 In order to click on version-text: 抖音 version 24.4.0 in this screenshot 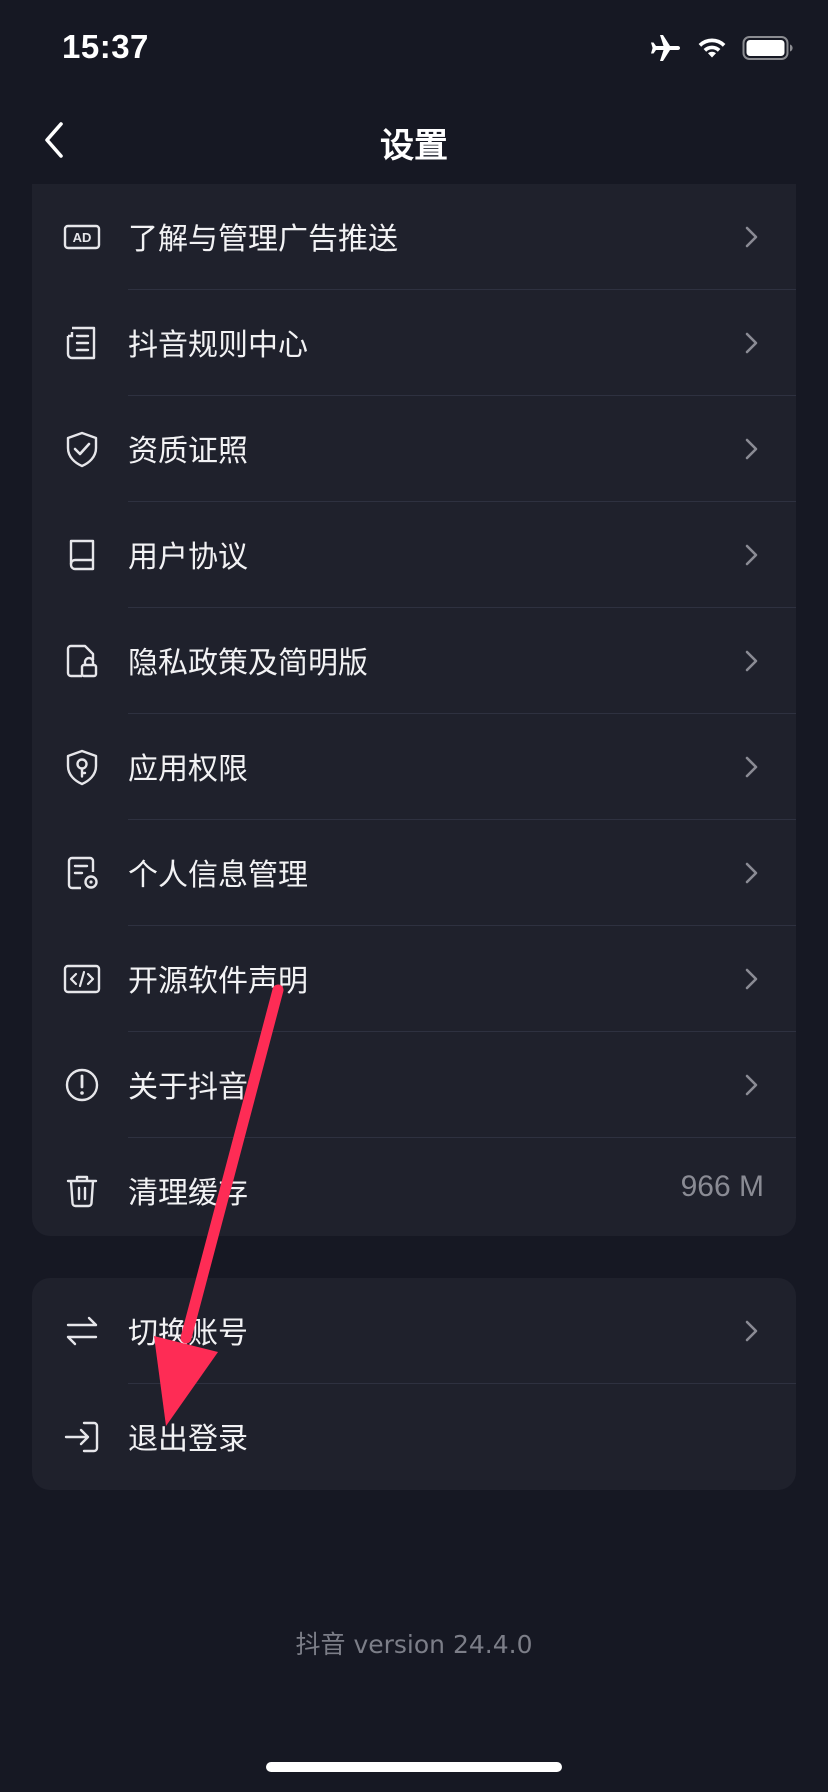, I will do `click(414, 1644)`.